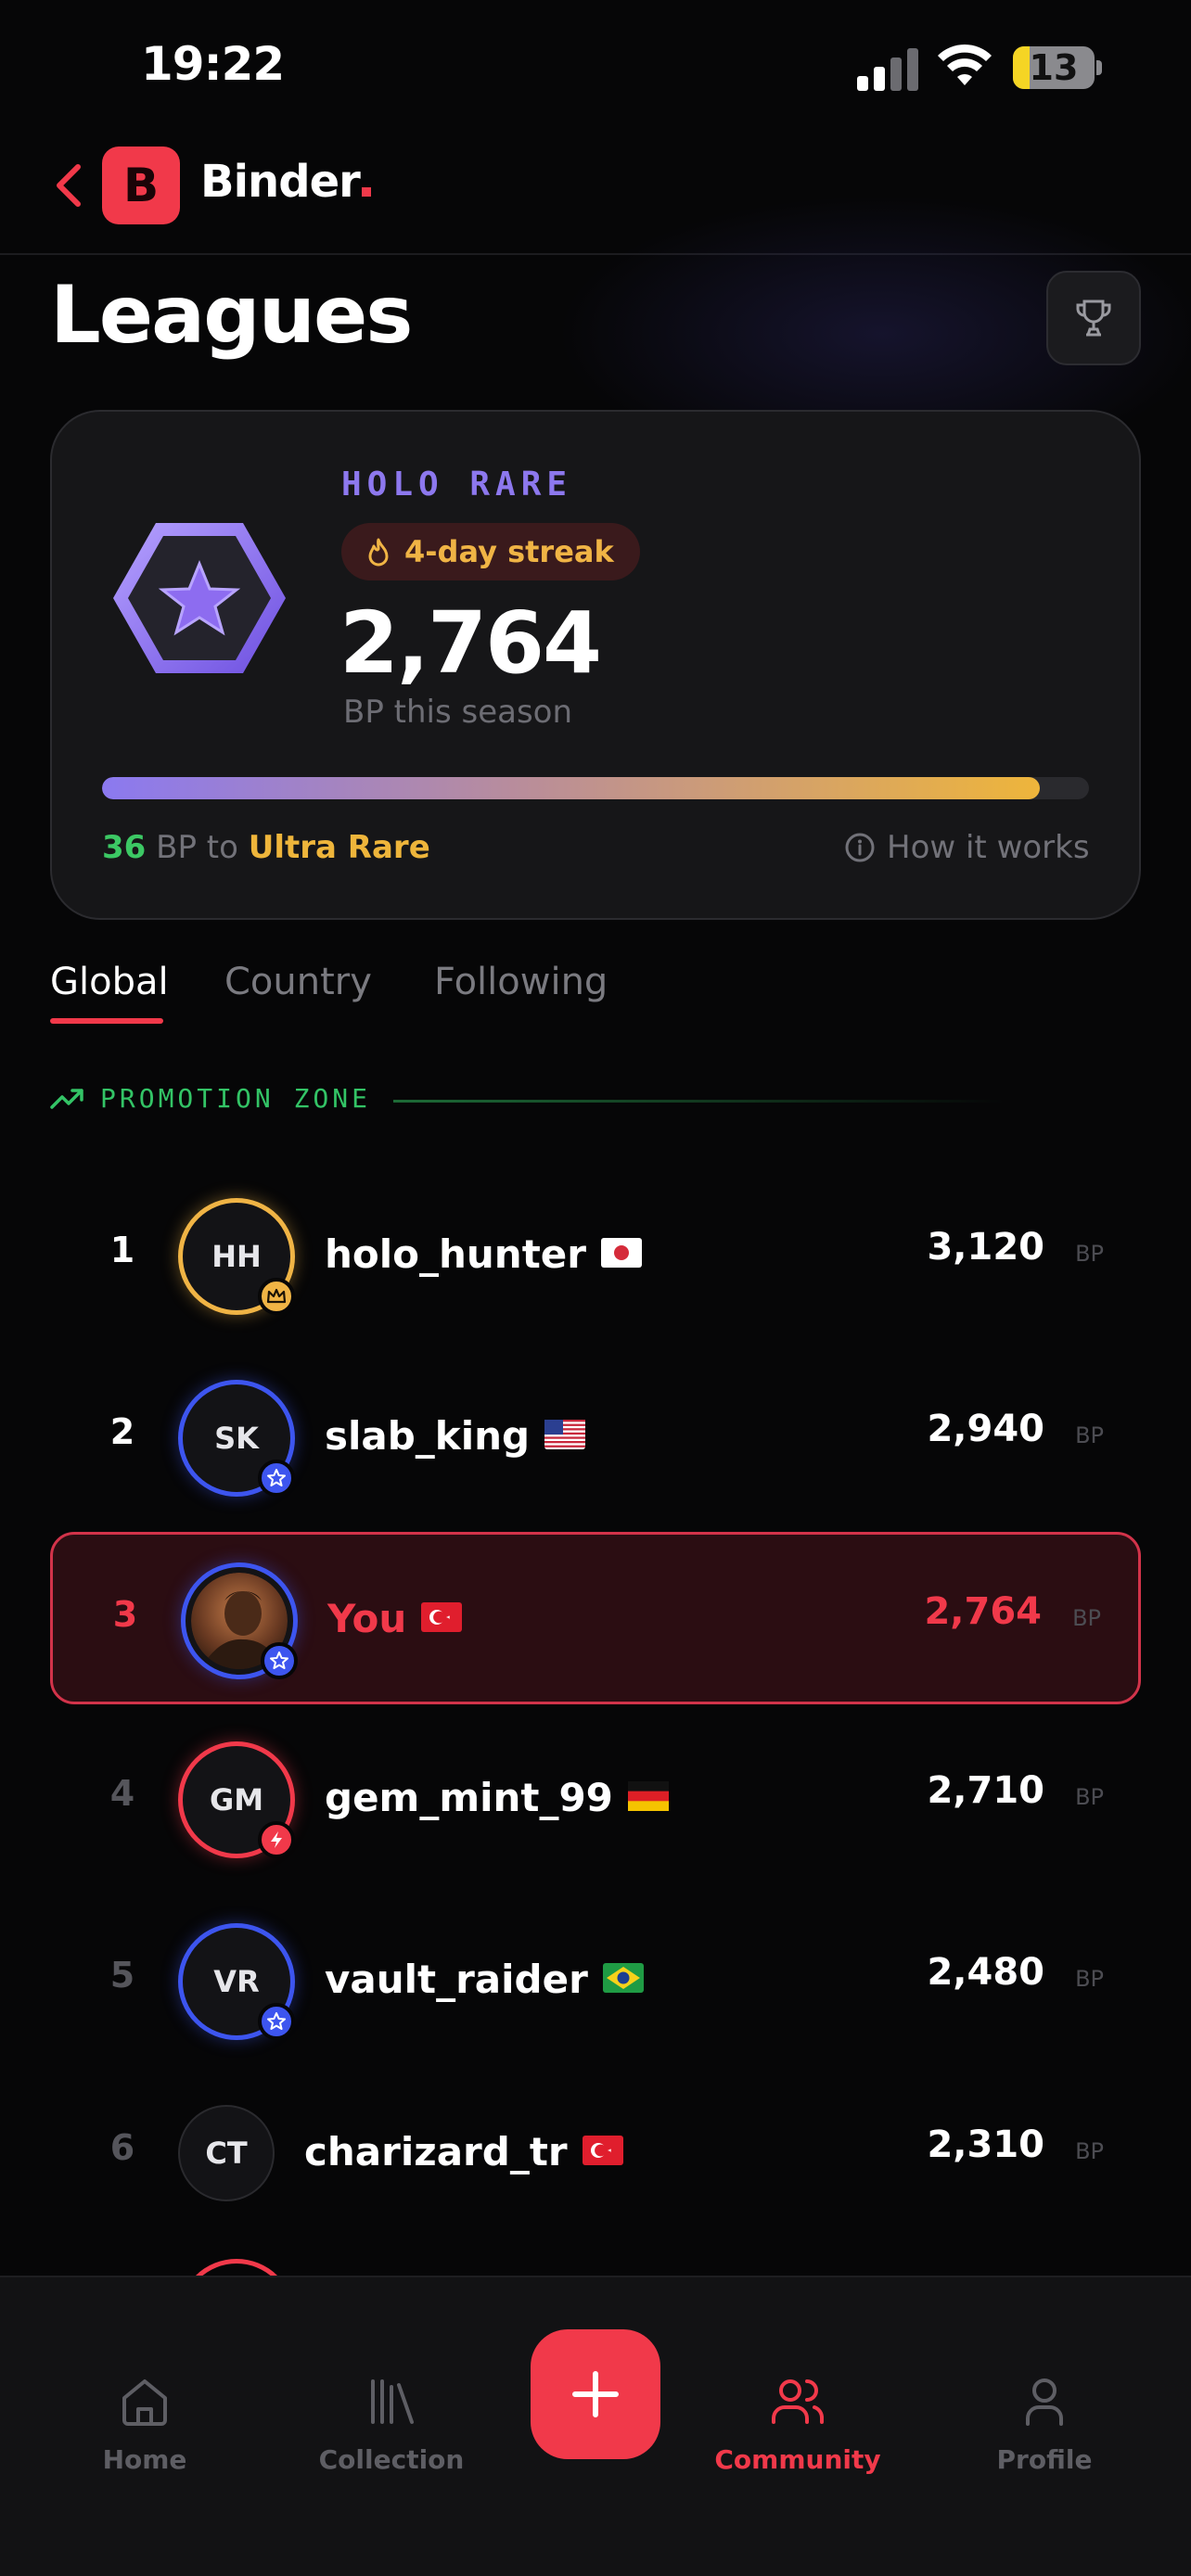 This screenshot has height=2576, width=1191. Describe the element at coordinates (985, 2144) in the screenshot. I see `score: 2,310` at that location.